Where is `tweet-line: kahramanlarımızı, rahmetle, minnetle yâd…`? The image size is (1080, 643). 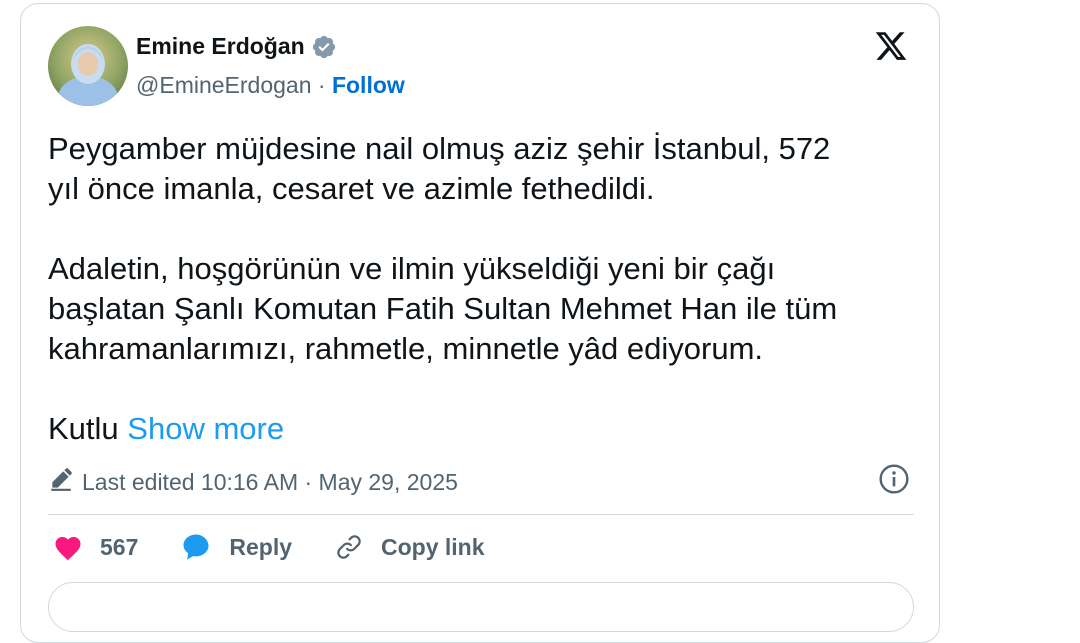
tweet-line: kahramanlarımızı, rahmetle, minnetle yâd… is located at coordinates (406, 348).